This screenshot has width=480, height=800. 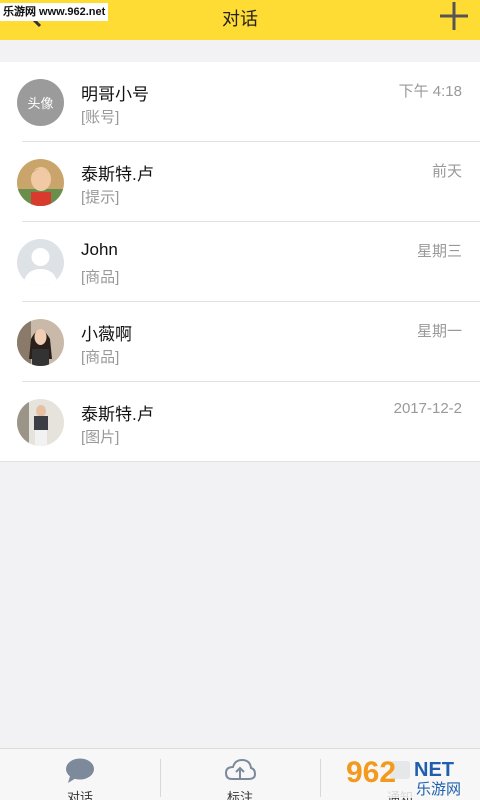 What do you see at coordinates (371, 772) in the screenshot?
I see `logo-number: 962` at bounding box center [371, 772].